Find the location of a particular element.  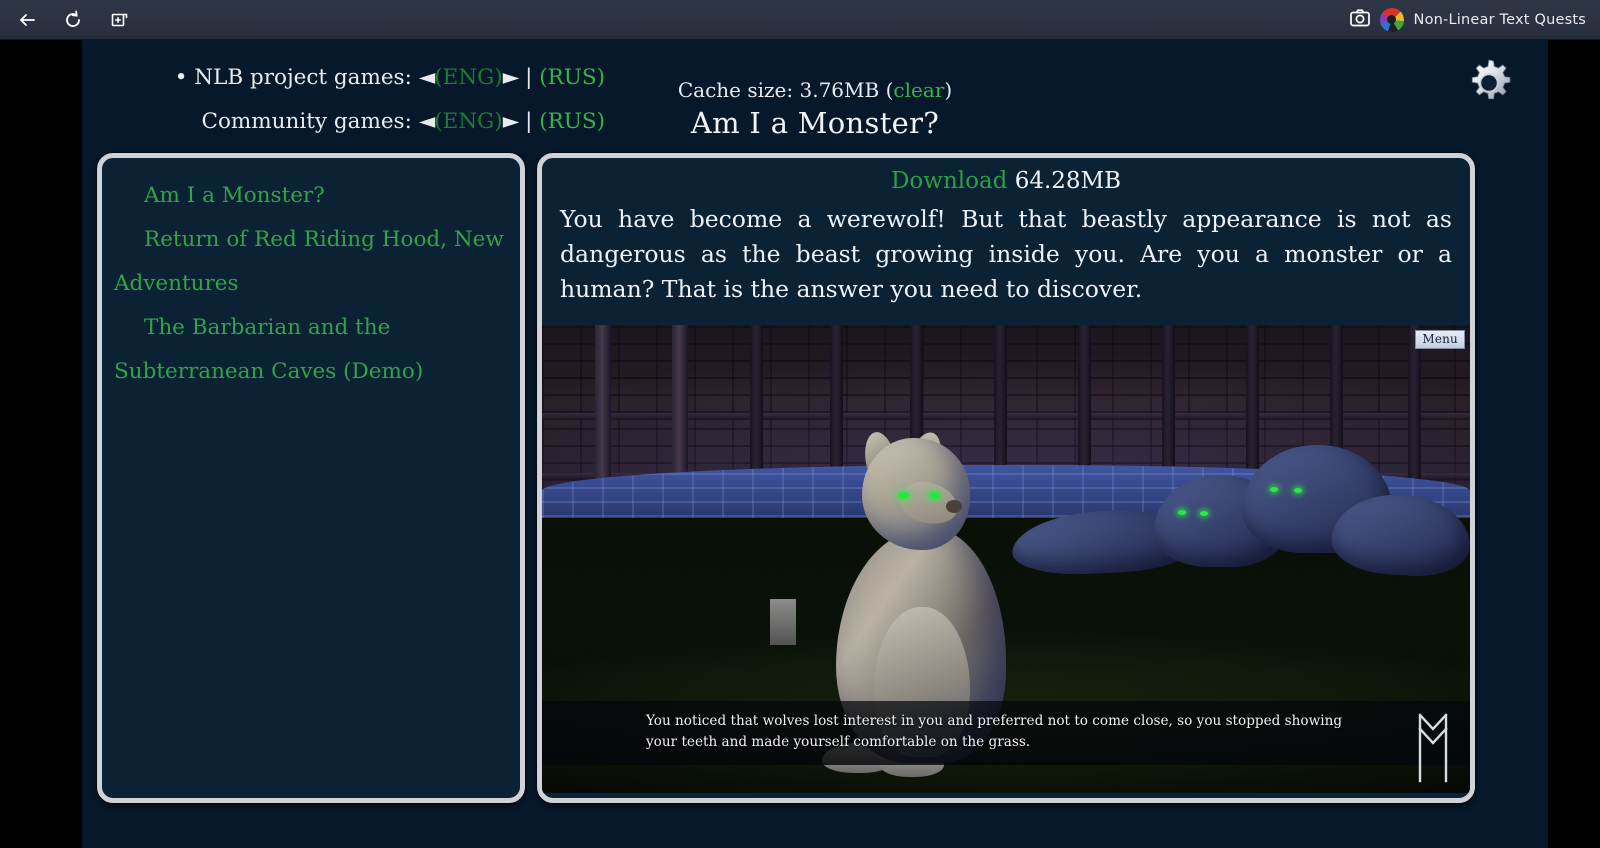

download-size: 64.28MB is located at coordinates (1068, 181).